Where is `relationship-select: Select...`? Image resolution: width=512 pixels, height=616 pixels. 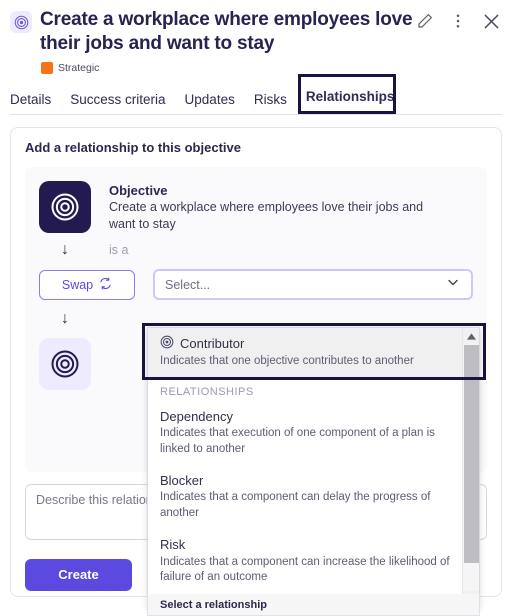 relationship-select: Select... is located at coordinates (313, 285).